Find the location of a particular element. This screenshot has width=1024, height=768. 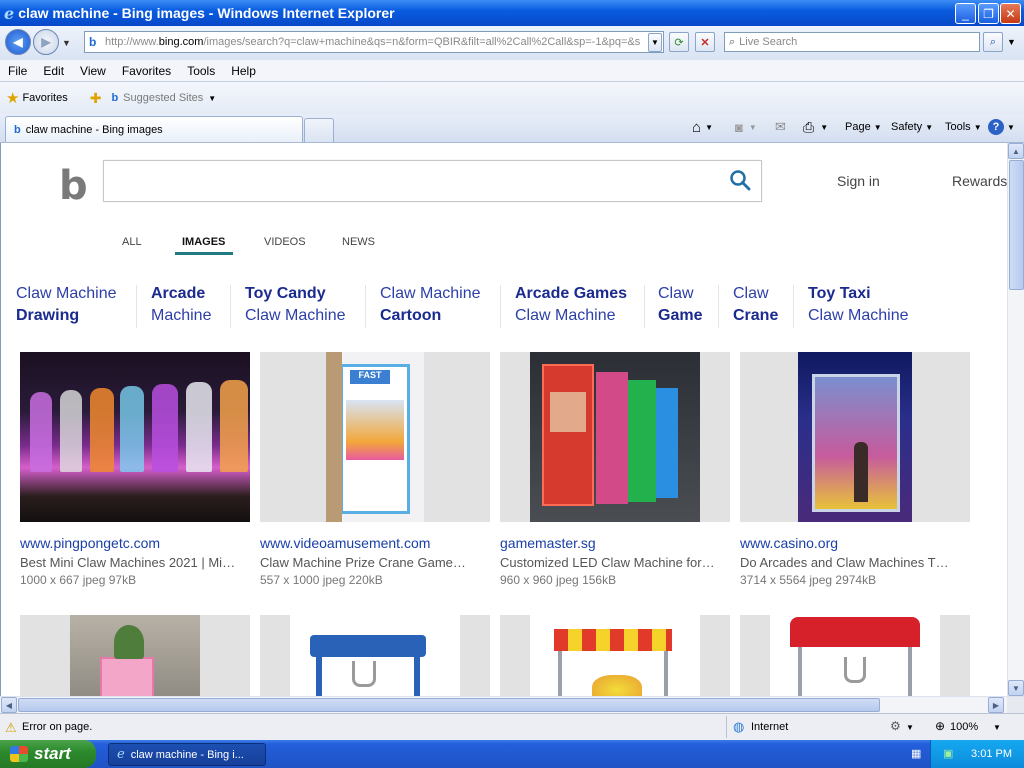

home-button: ⌂ ▼ is located at coordinates (702, 127).